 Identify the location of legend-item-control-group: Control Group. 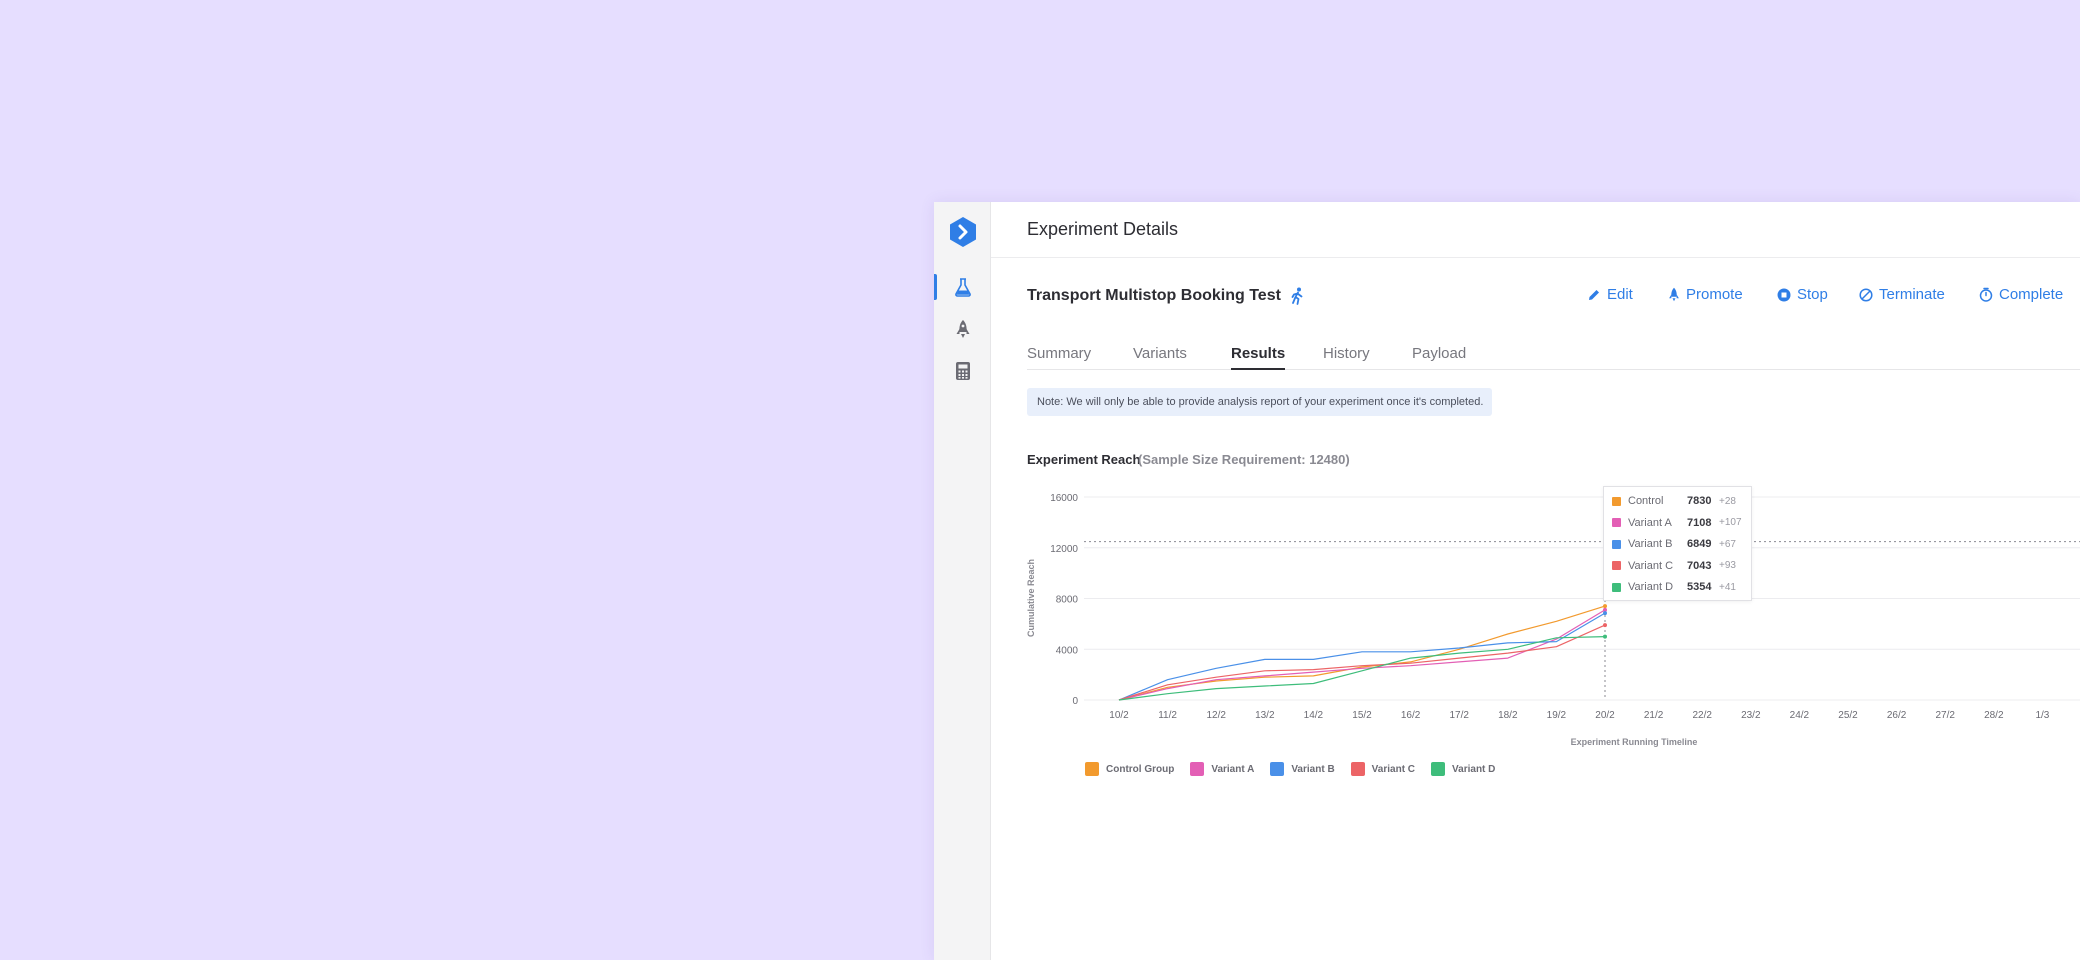
(1129, 769).